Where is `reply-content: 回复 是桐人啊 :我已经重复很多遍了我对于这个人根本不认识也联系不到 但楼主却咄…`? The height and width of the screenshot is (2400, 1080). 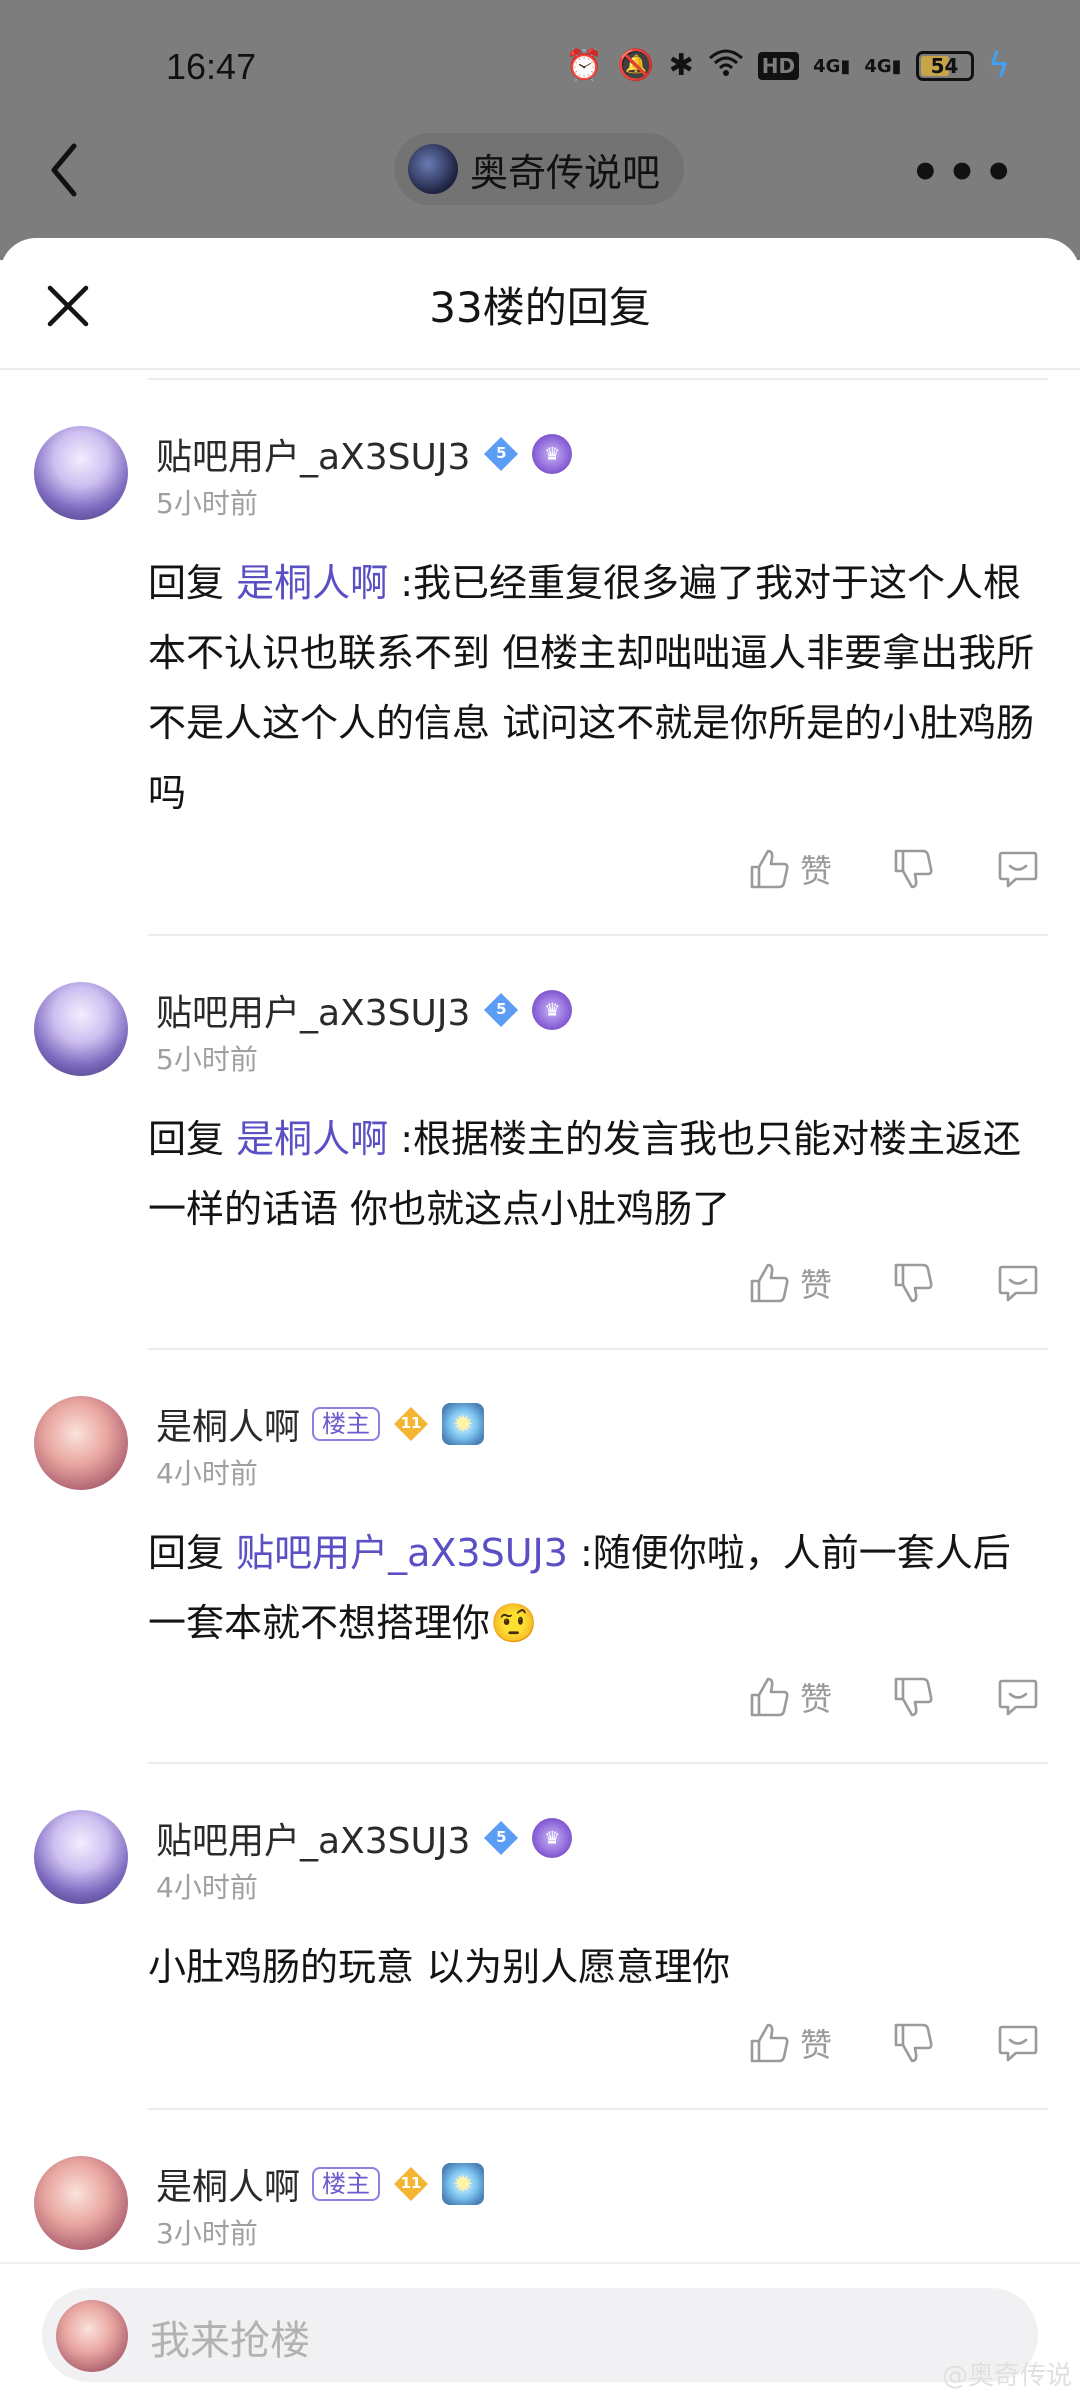 reply-content: 回复 是桐人啊 :我已经重复很多遍了我对于这个人根本不认识也联系不到 但楼主却咄… is located at coordinates (591, 688).